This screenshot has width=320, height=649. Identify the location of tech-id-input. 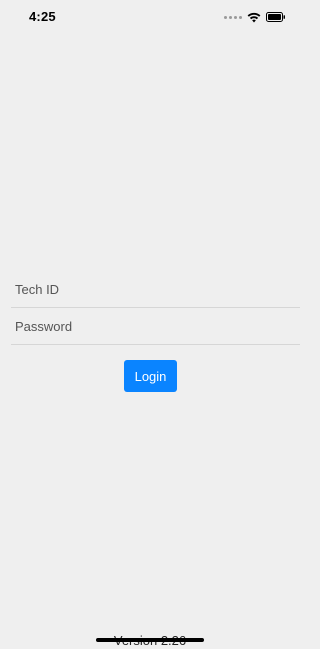
(150, 289).